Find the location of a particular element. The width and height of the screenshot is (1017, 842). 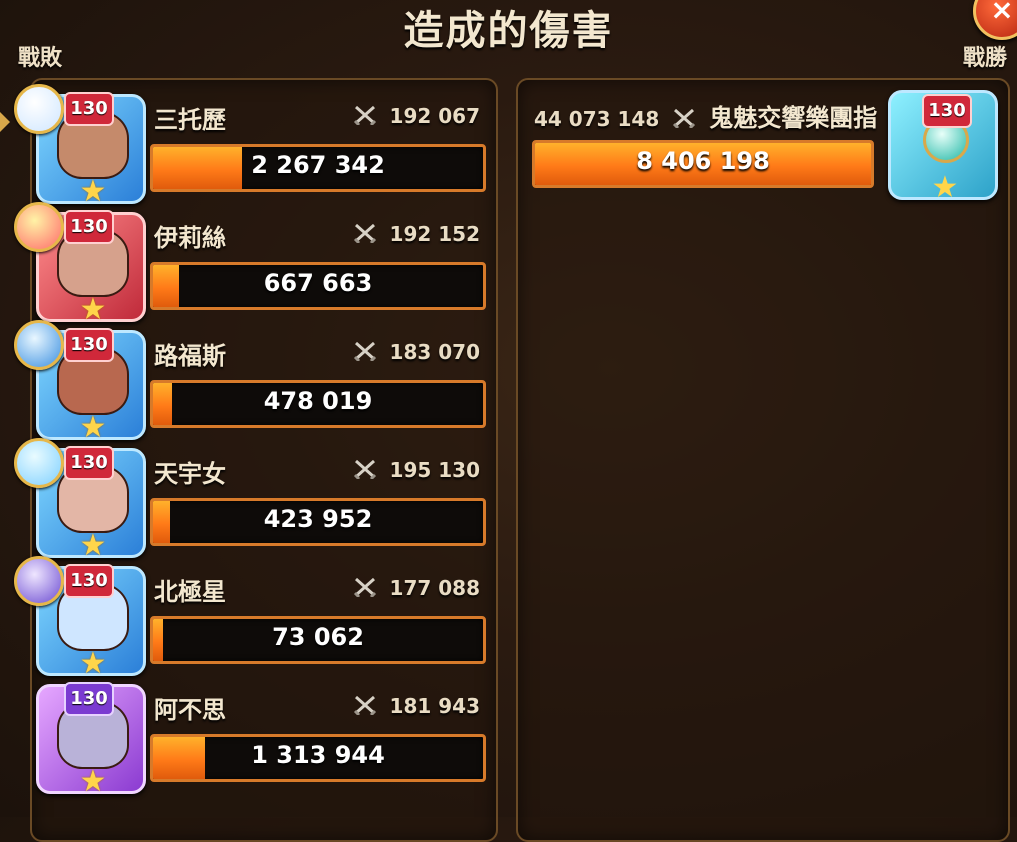

close-icon: × is located at coordinates (1002, 13).